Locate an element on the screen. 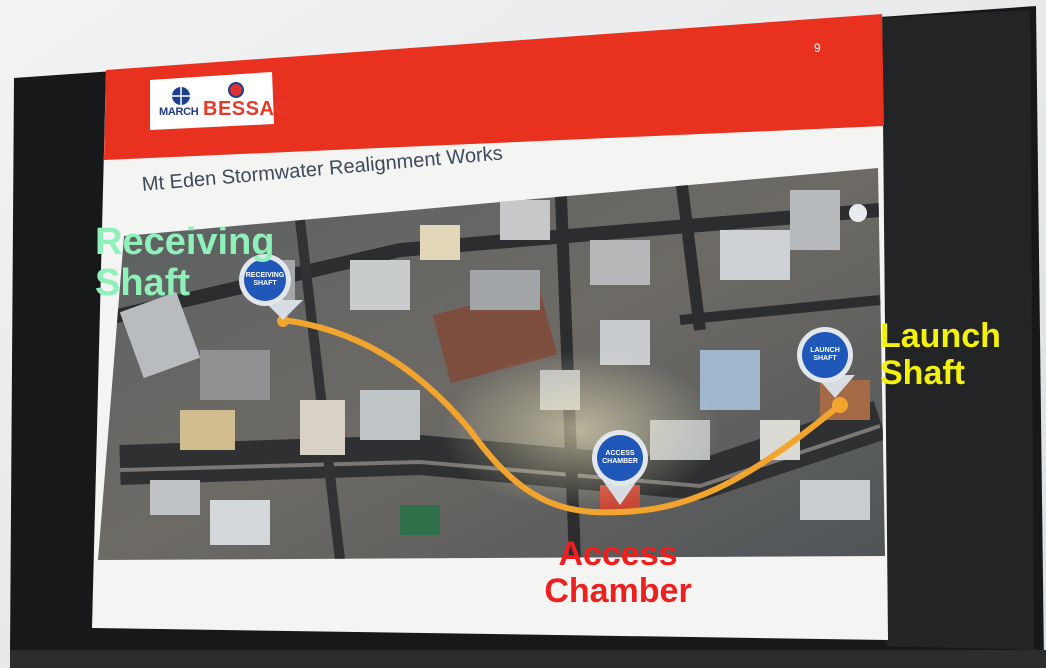  receiving-shaft-annotation: Receiving Shaft is located at coordinates (185, 263).